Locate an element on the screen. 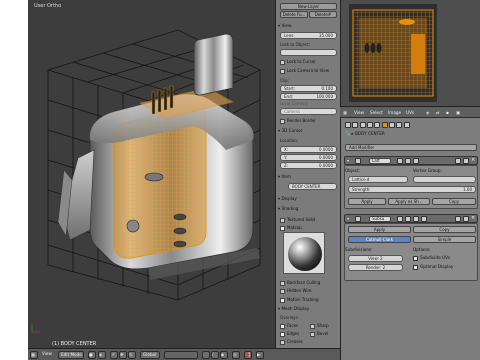  face-select-icon: ▪ is located at coordinates (224, 355).